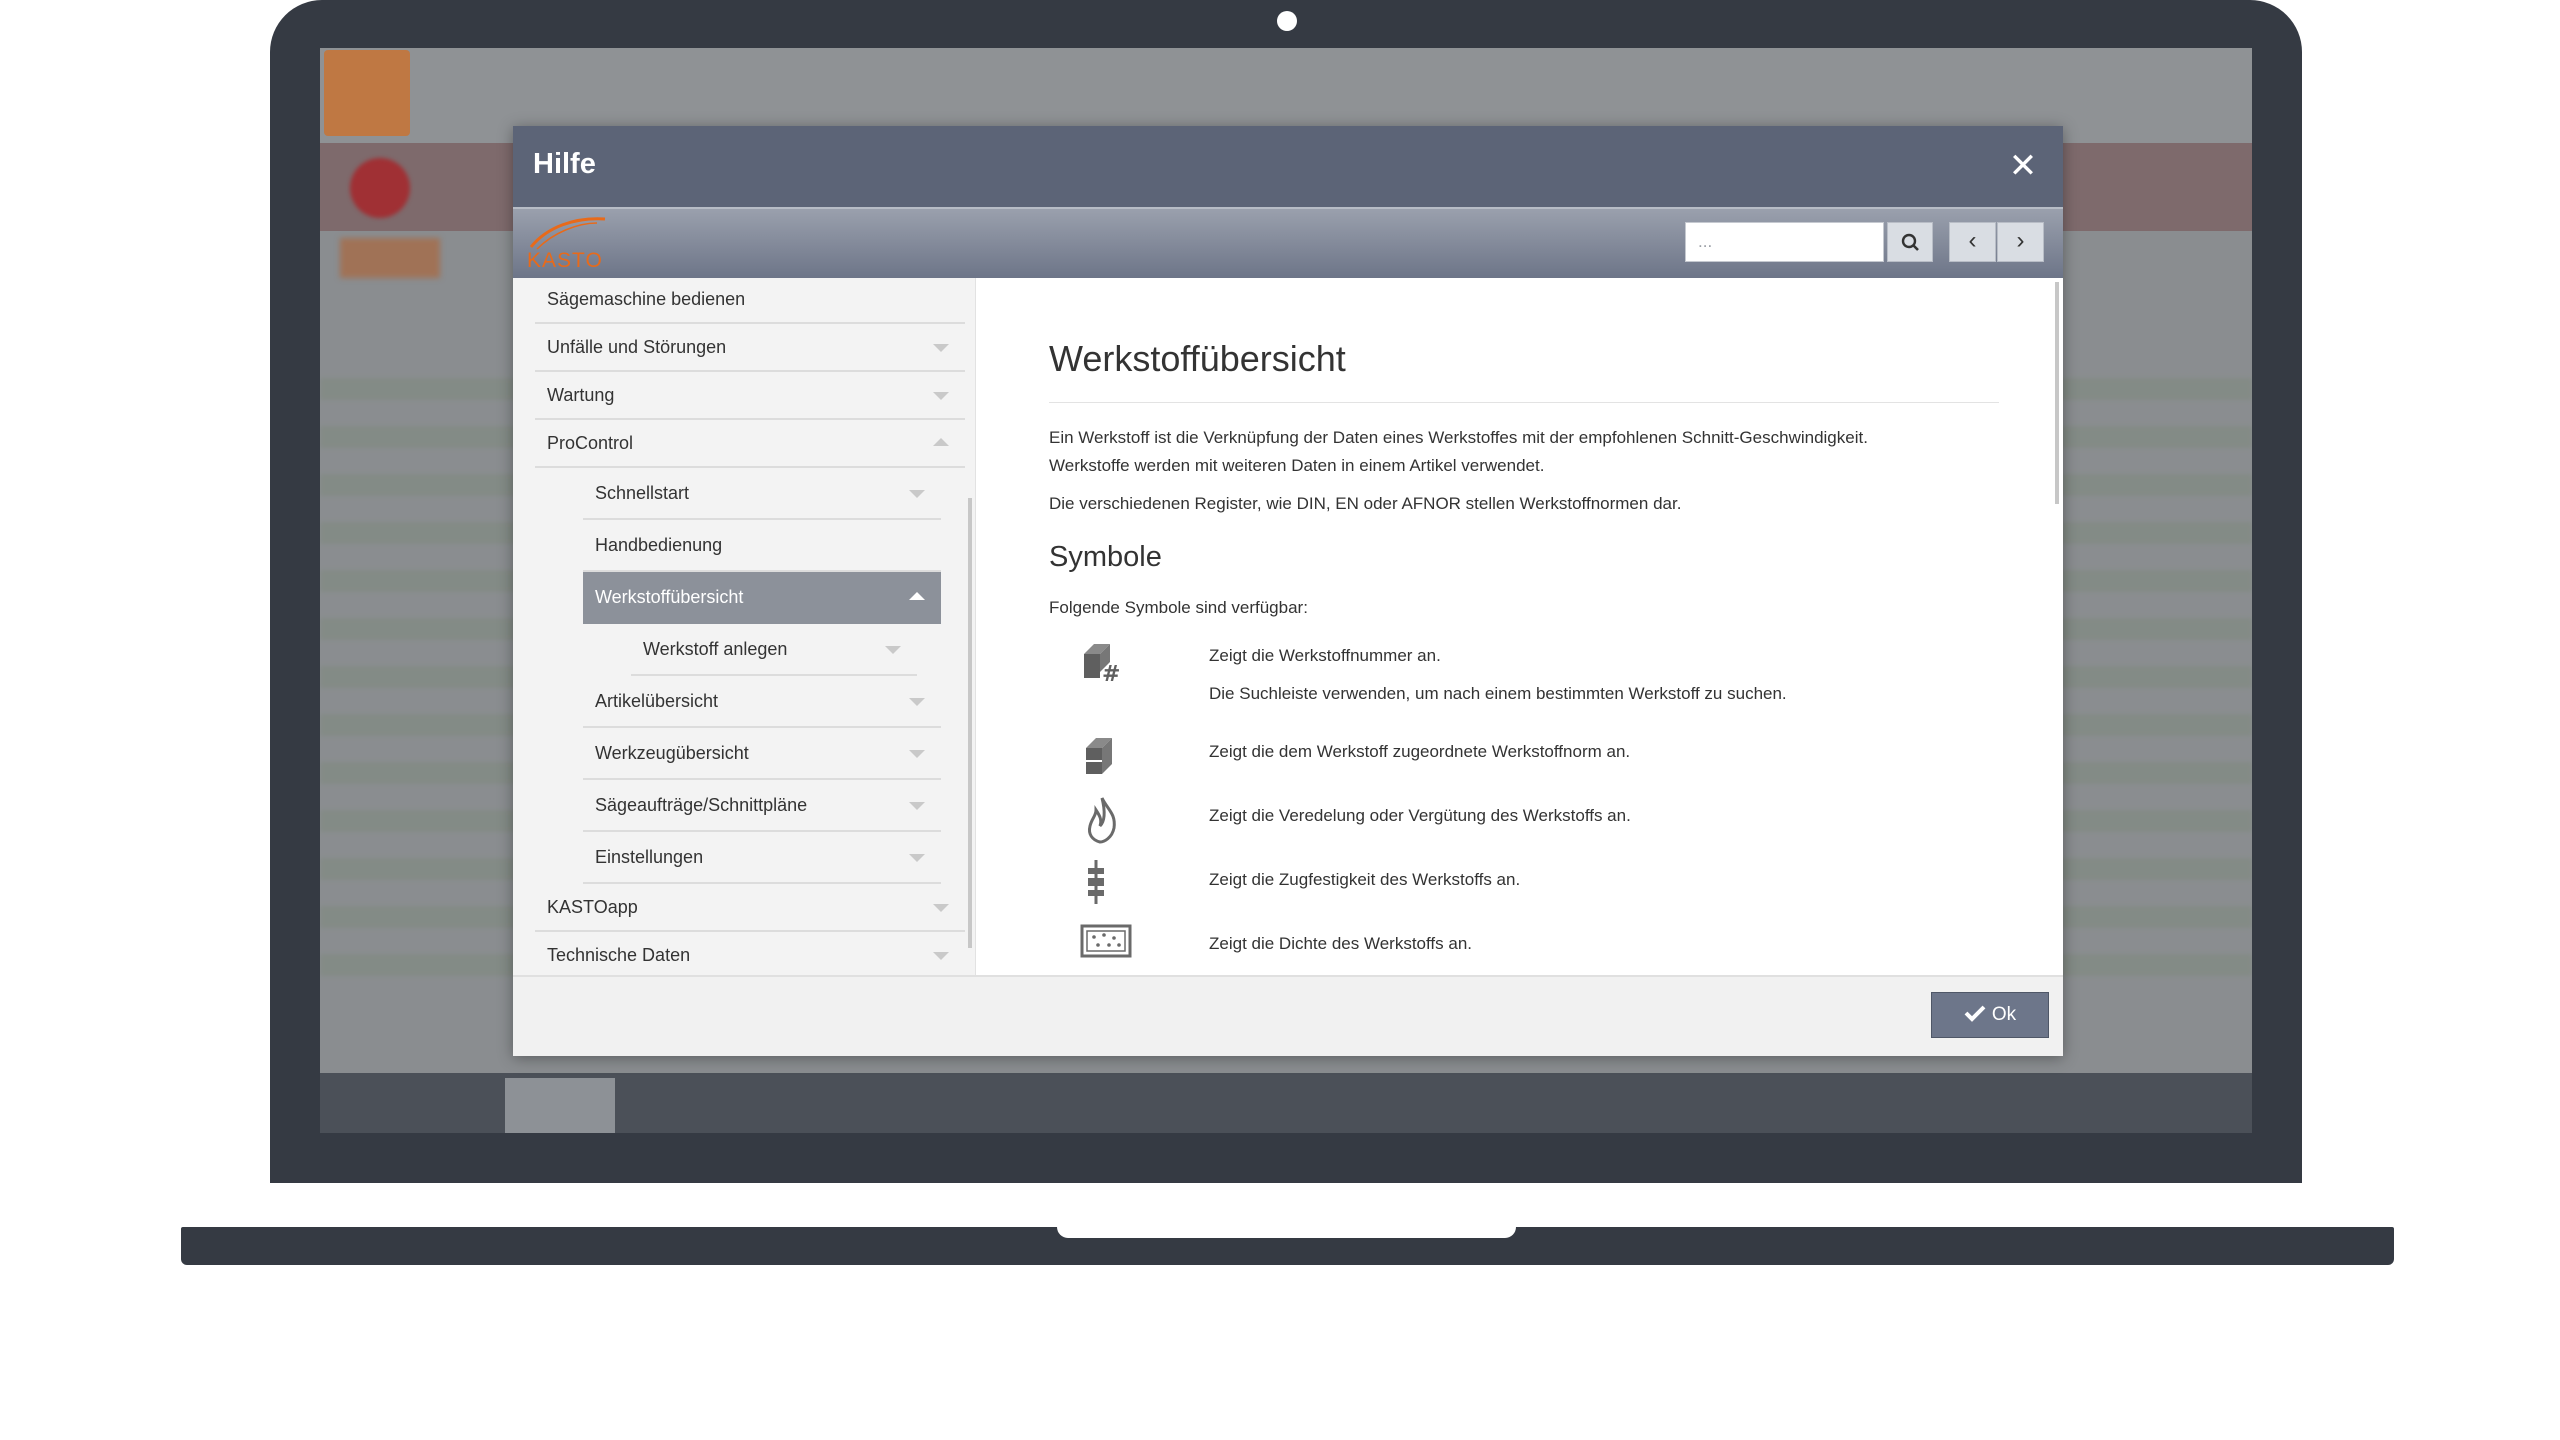 This screenshot has width=2560, height=1440. Describe the element at coordinates (1288, 242) in the screenshot. I see `help-toolbar: KASTO ... ‹ ›` at that location.